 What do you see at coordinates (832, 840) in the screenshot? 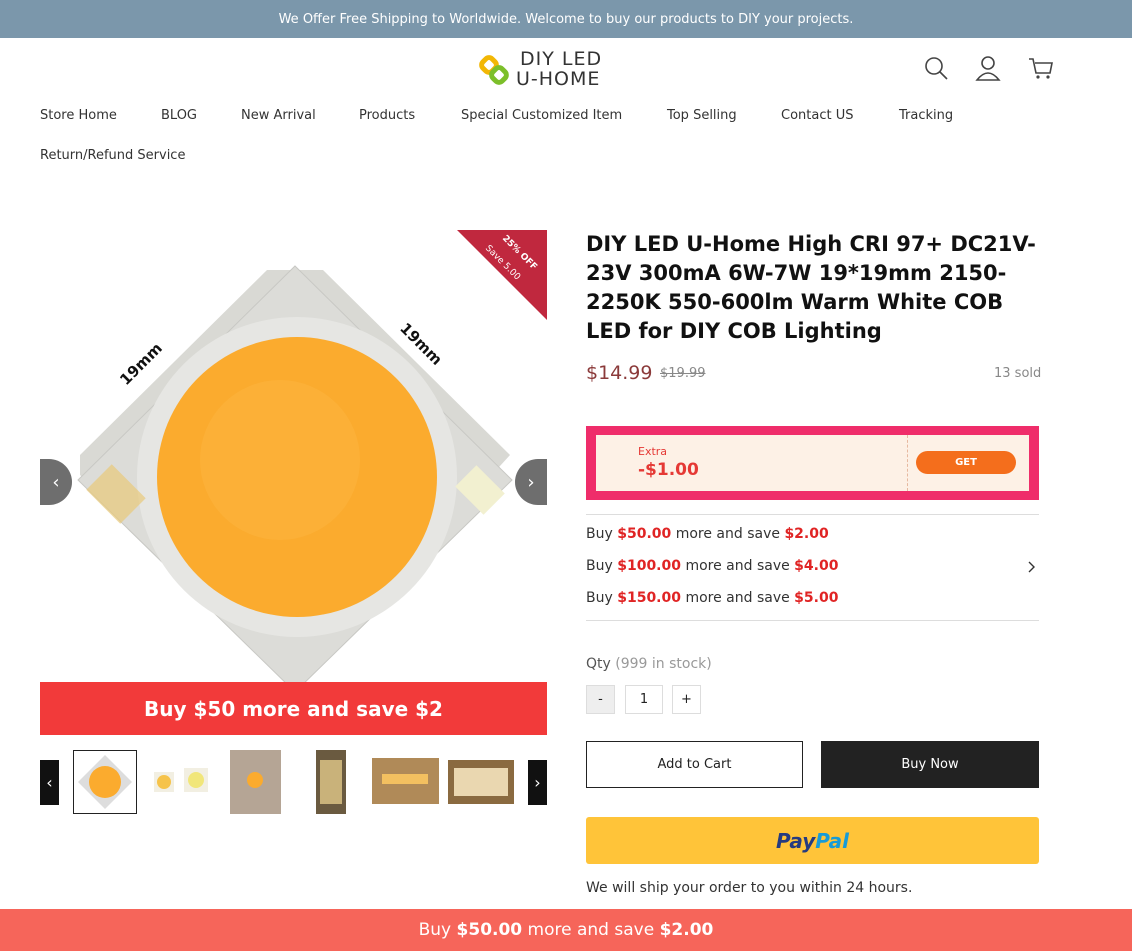
I see `paypal-logo-pal: Pal` at bounding box center [832, 840].